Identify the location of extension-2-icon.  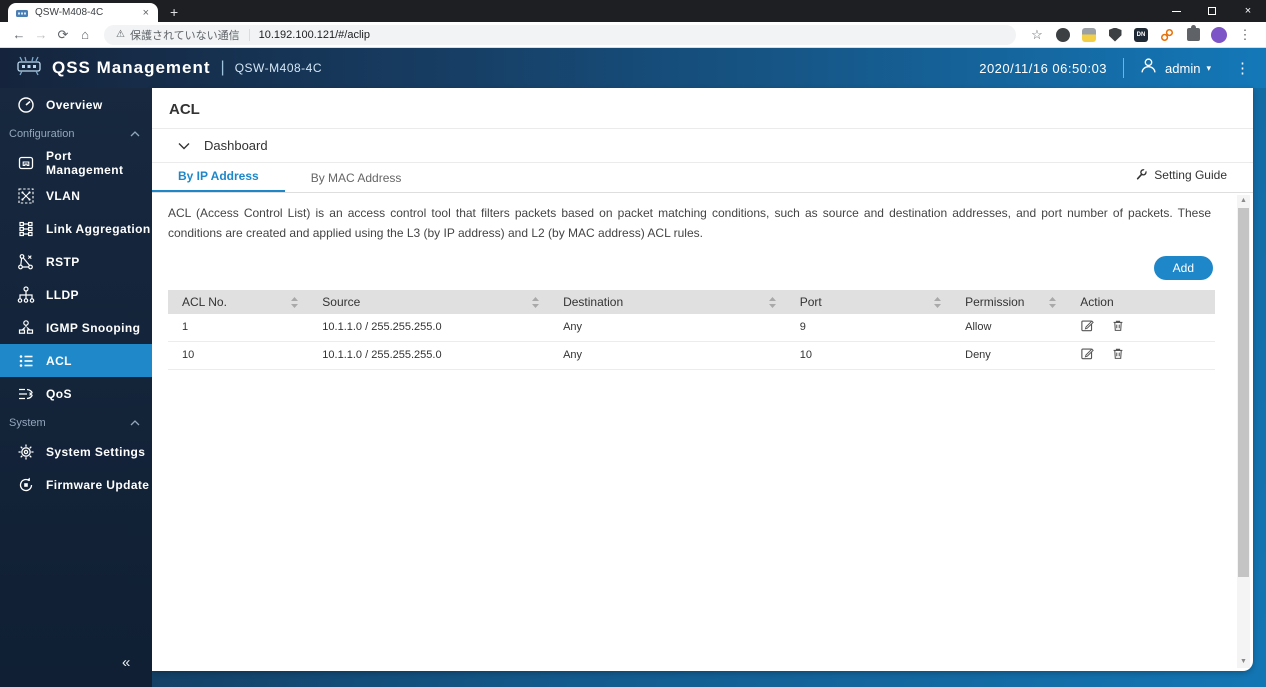
(1089, 34).